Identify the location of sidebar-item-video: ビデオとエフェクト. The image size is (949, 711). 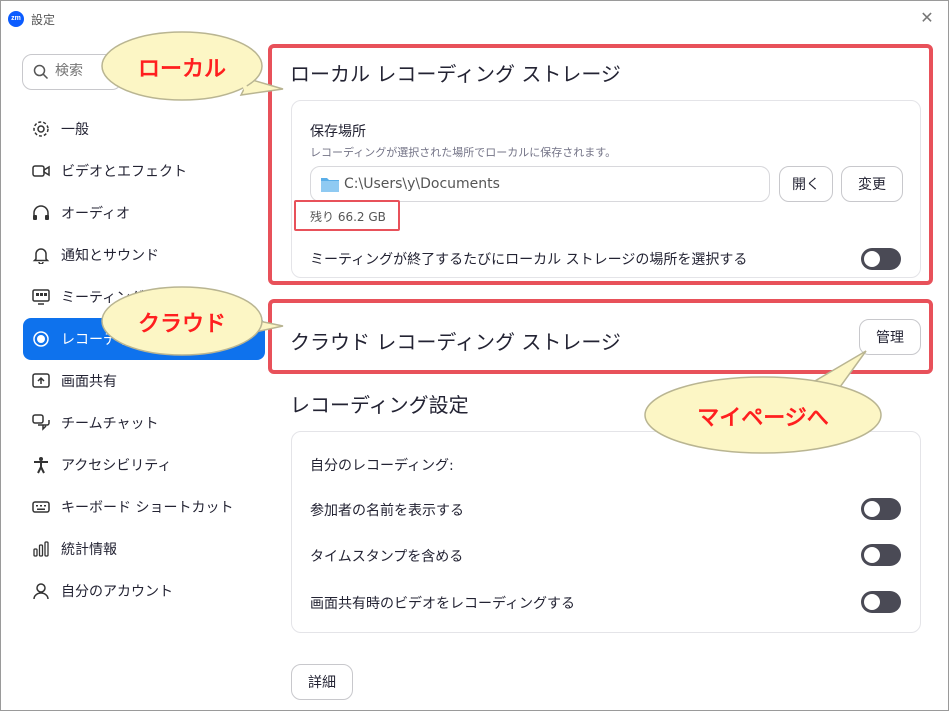
(144, 171).